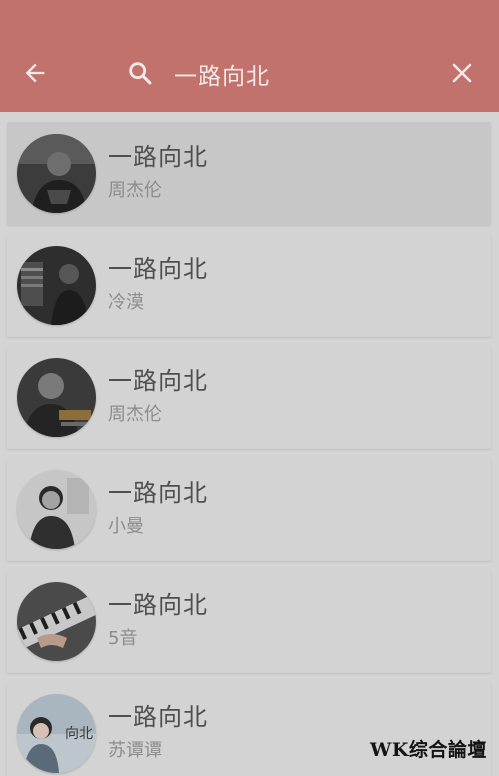 The height and width of the screenshot is (776, 499). I want to click on close-icon, so click(462, 73).